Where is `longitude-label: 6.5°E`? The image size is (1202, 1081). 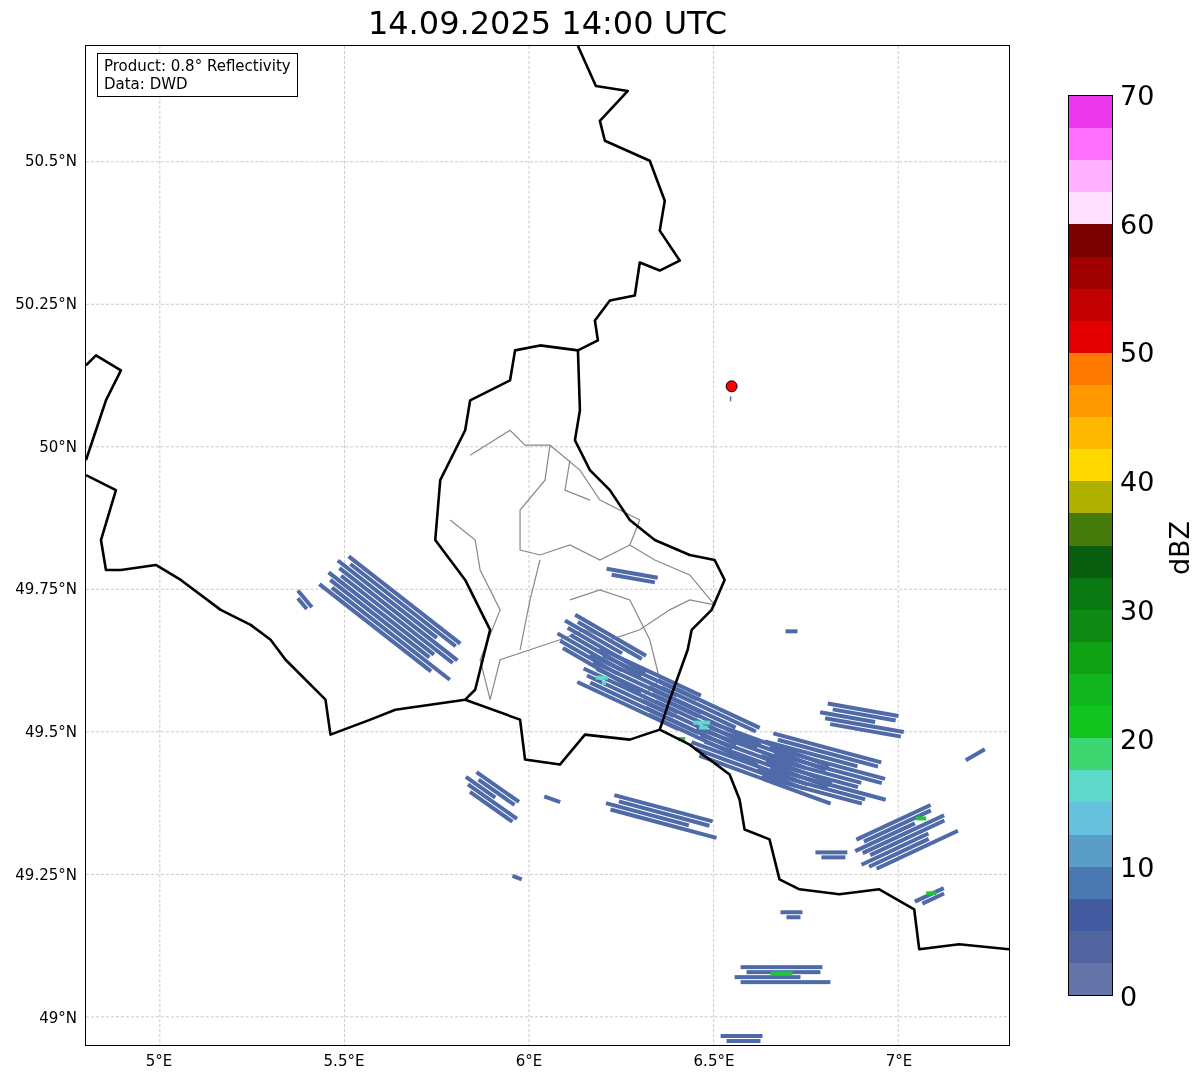
longitude-label: 6.5°E is located at coordinates (714, 1061).